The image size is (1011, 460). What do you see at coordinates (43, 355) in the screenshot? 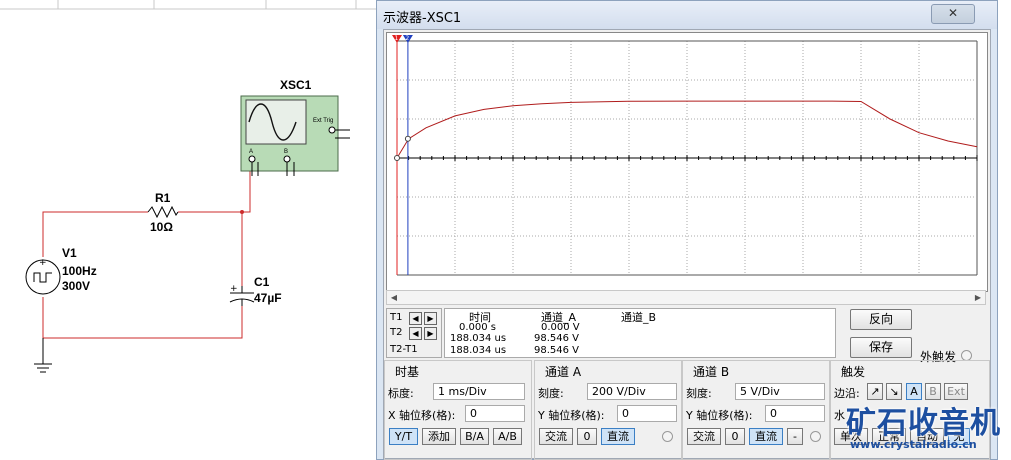
I see `ground-wire` at bounding box center [43, 355].